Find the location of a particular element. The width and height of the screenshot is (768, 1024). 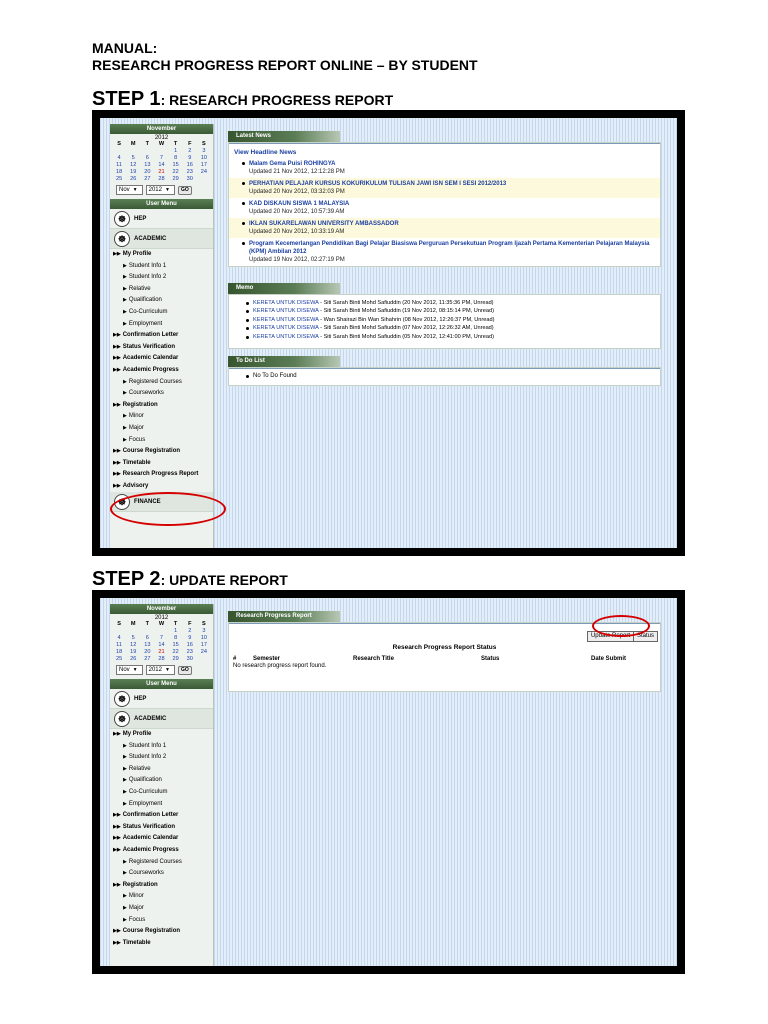

menu-item: ▶ Courseworks is located at coordinates (163, 394).